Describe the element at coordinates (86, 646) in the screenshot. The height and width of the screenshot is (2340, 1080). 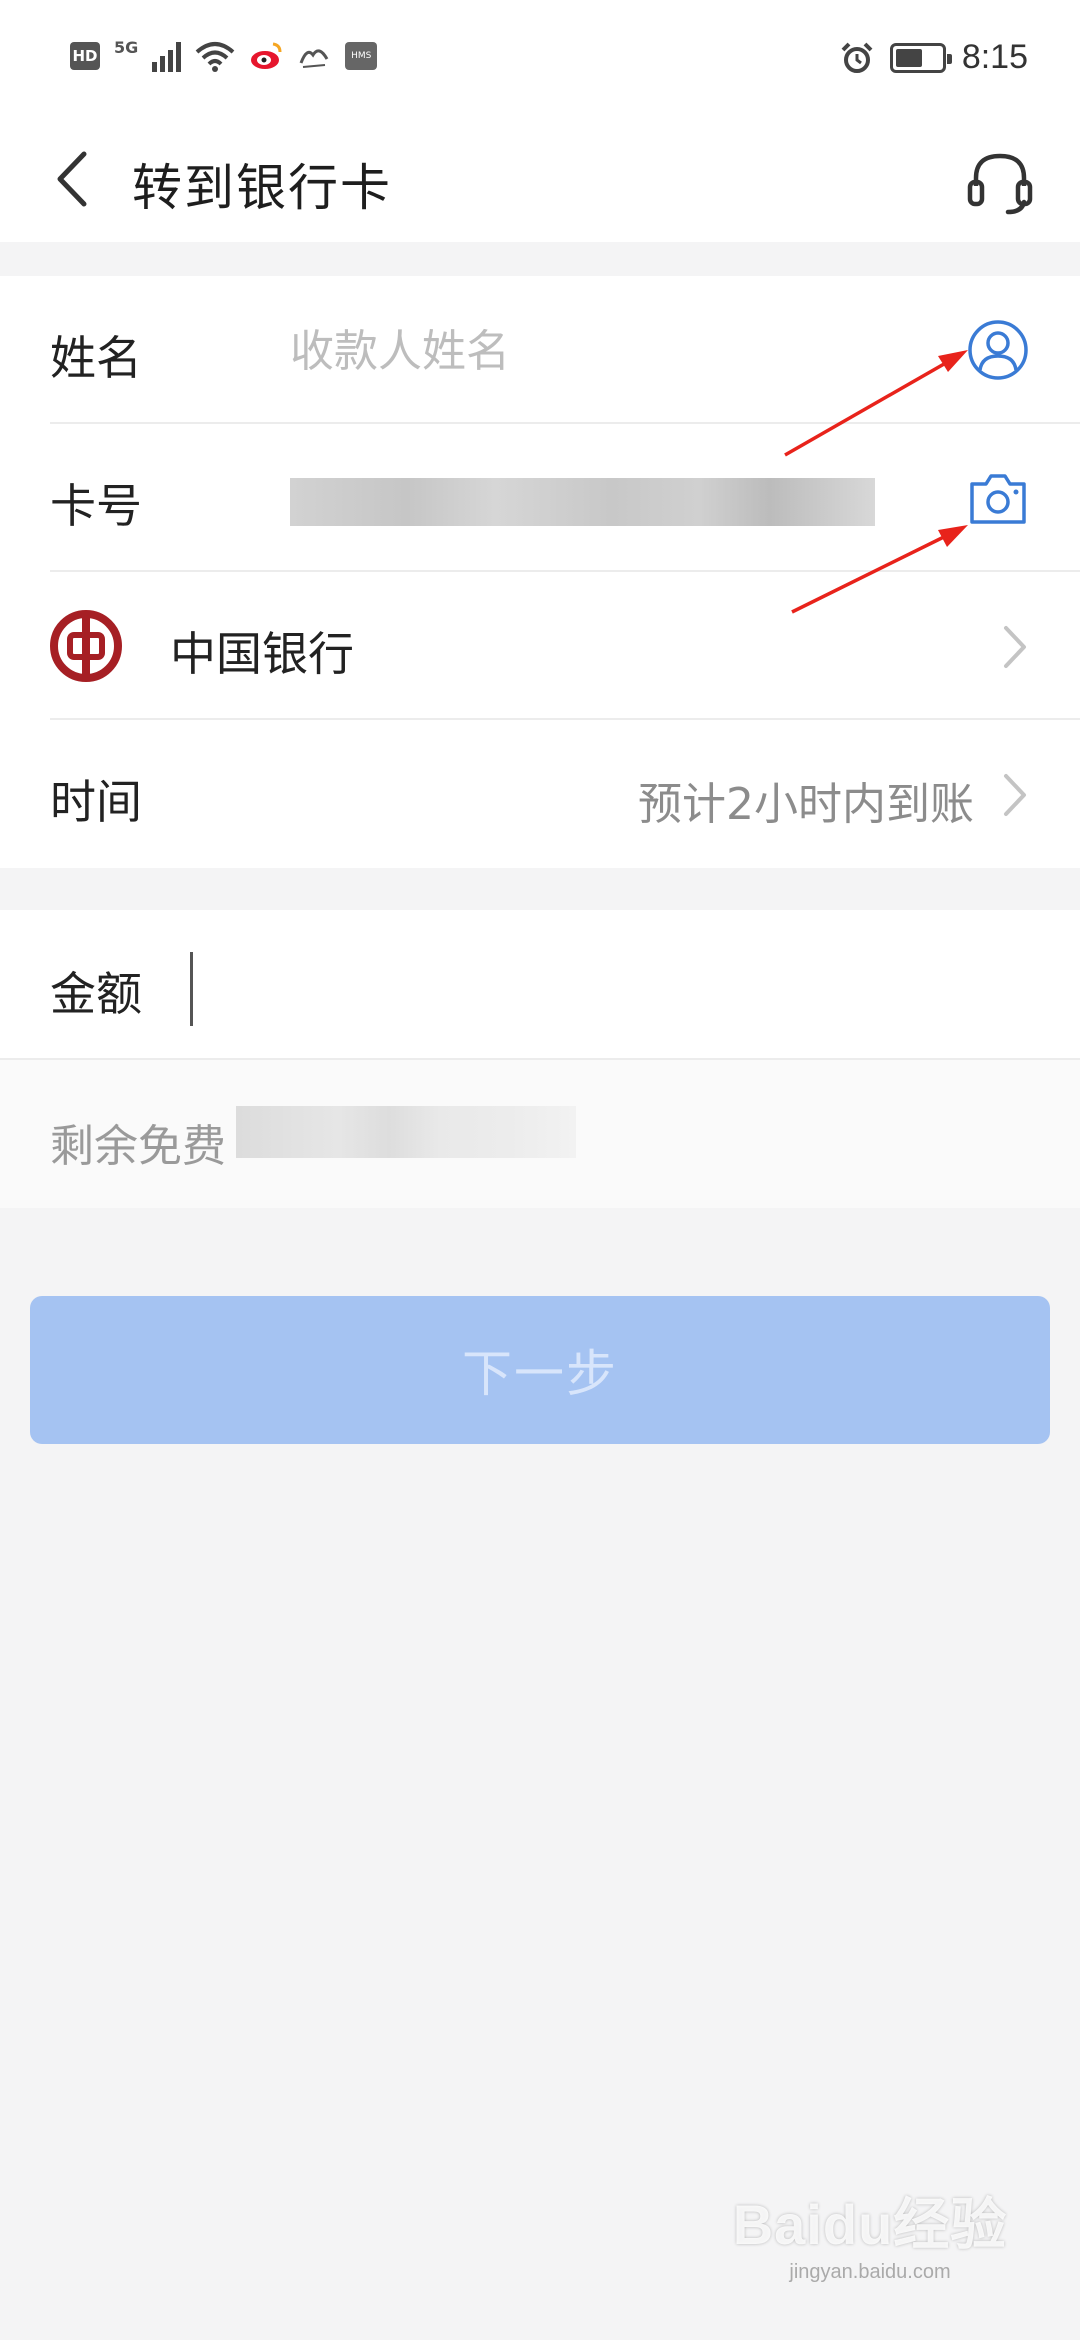
I see `bank-of-china-logo` at that location.